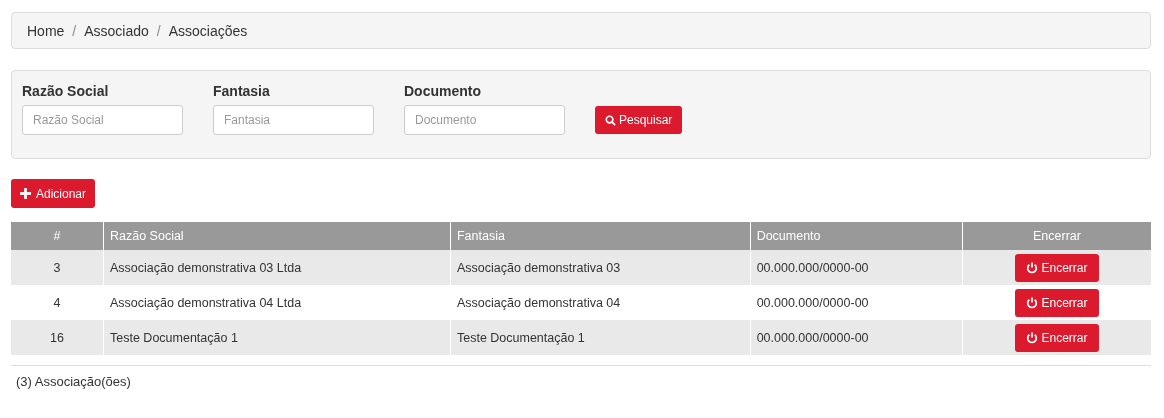 The height and width of the screenshot is (418, 1164). What do you see at coordinates (277, 267) in the screenshot?
I see `table-cell: Associação demonstrativa 03 Ltda` at bounding box center [277, 267].